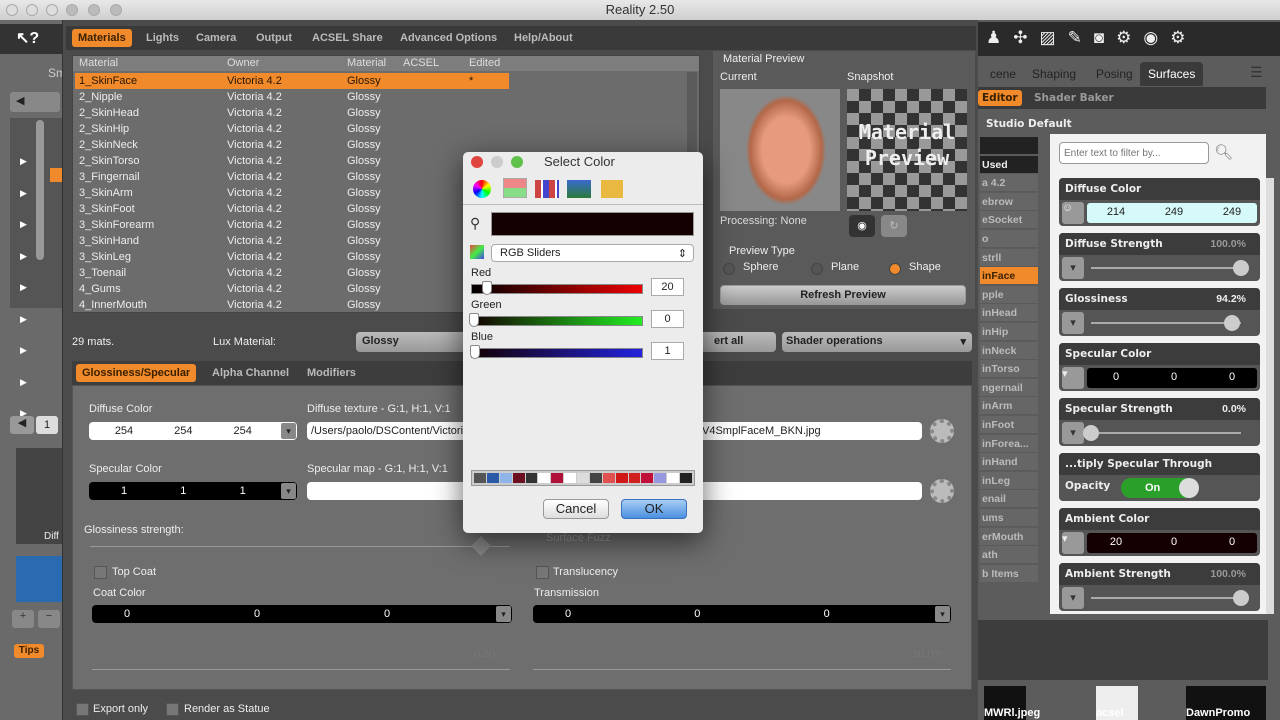  What do you see at coordinates (292, 193) in the screenshot?
I see `table-row: 3_SkinArm Victoria 4.2 Glossy` at bounding box center [292, 193].